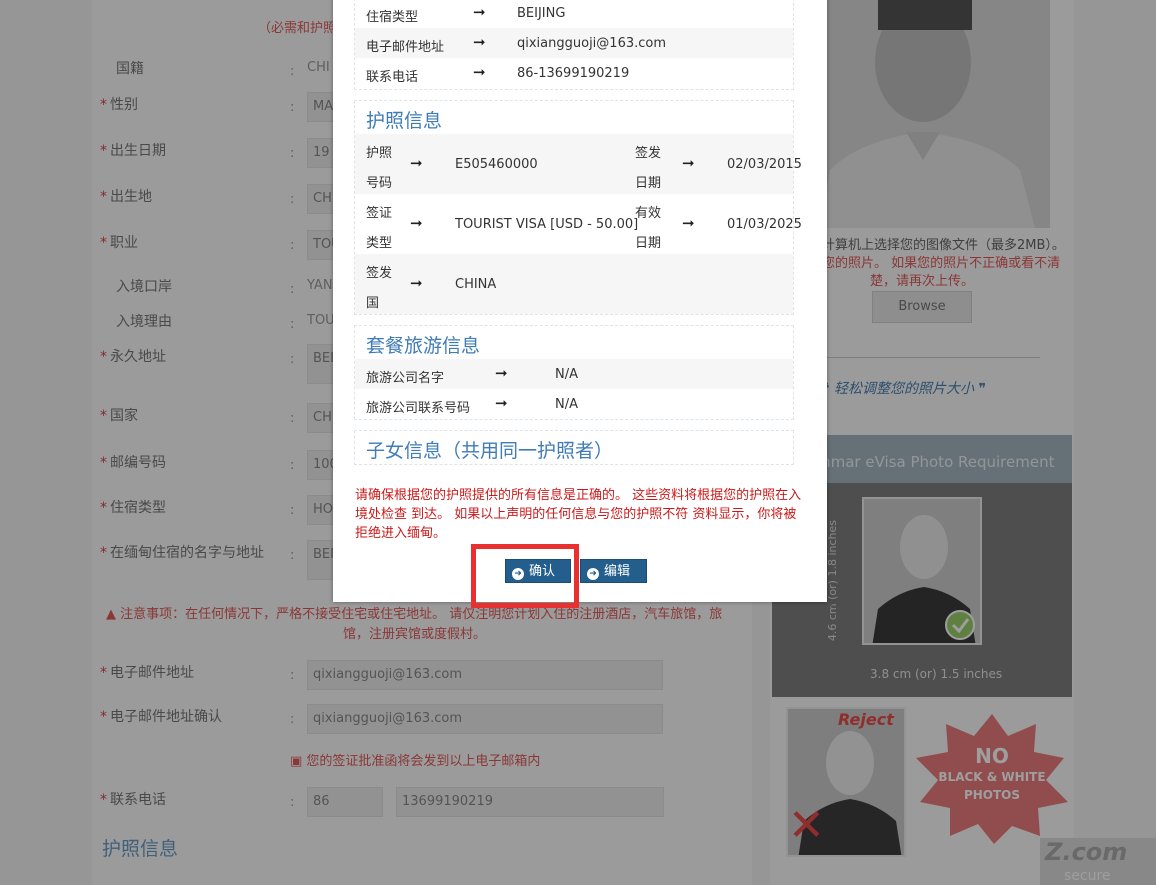  Describe the element at coordinates (423, 346) in the screenshot. I see `tour-panel-title: 套餐旅游信息` at that location.